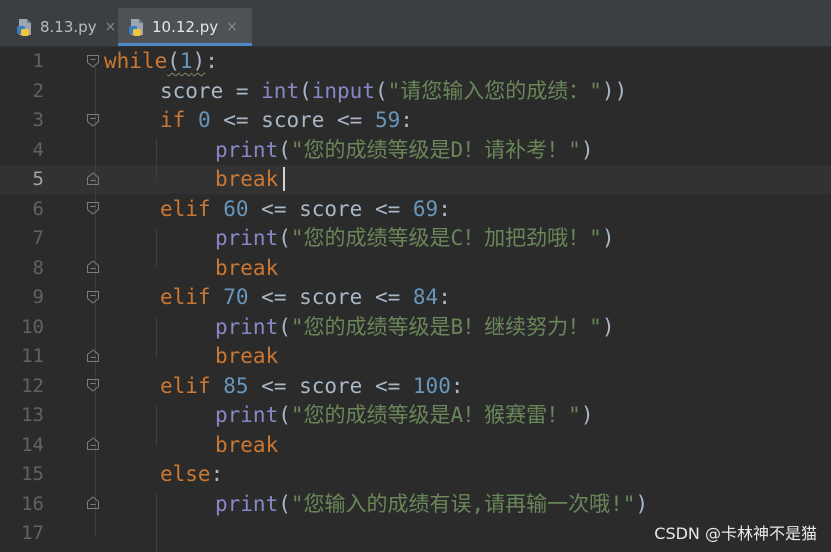  What do you see at coordinates (284, 179) in the screenshot?
I see `text-caret` at bounding box center [284, 179].